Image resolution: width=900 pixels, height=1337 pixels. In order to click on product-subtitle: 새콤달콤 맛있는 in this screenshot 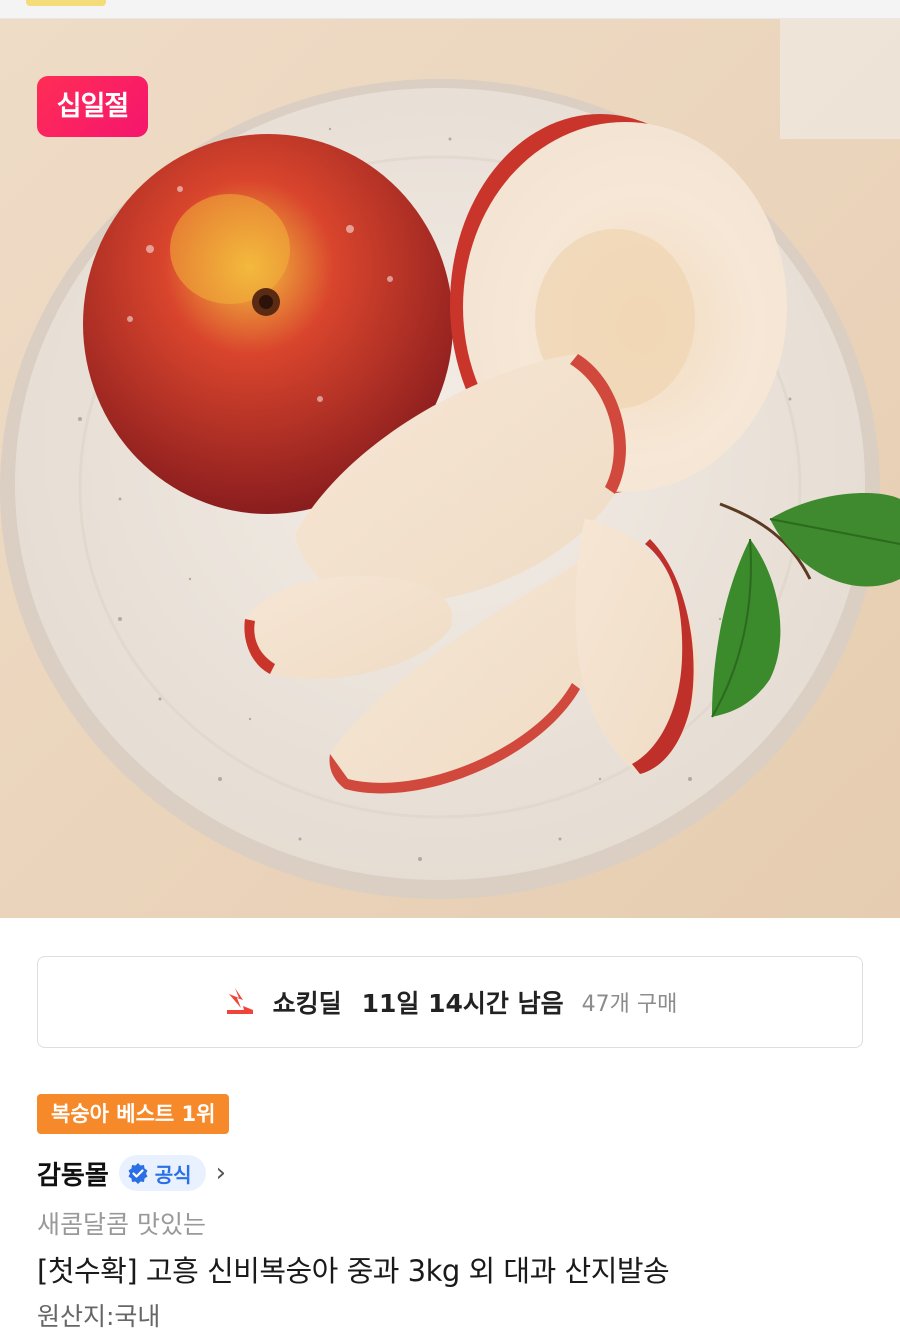, I will do `click(121, 1224)`.